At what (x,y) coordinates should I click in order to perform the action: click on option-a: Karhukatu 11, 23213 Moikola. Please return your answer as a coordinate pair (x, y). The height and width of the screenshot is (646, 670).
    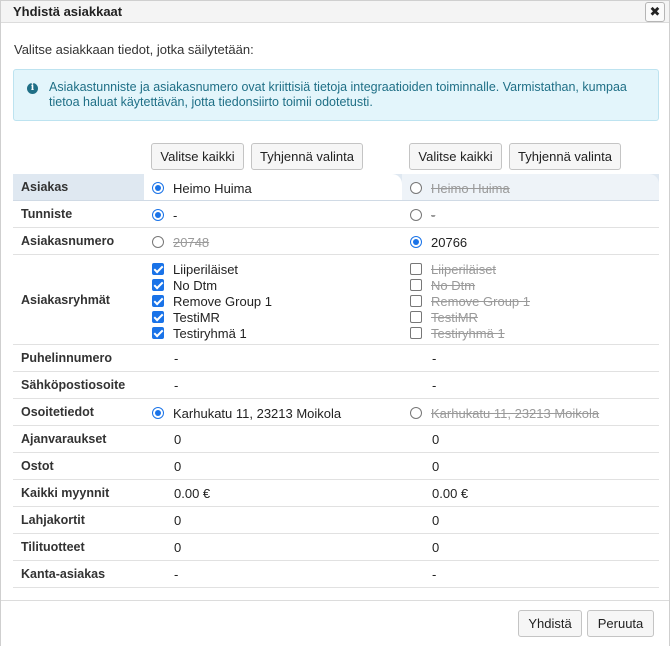
    Looking at the image, I should click on (247, 413).